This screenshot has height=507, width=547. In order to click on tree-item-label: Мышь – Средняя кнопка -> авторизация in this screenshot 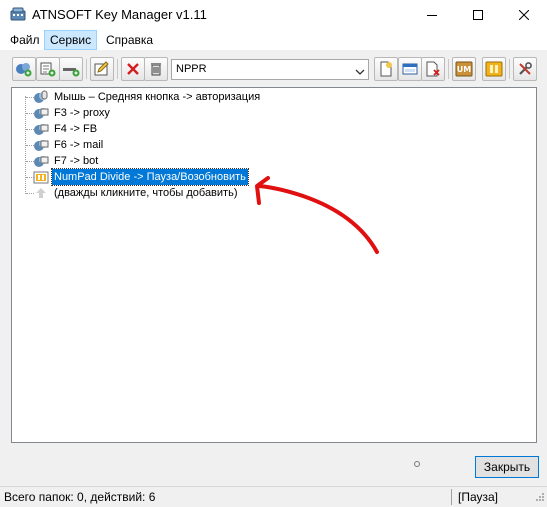, I will do `click(157, 97)`.